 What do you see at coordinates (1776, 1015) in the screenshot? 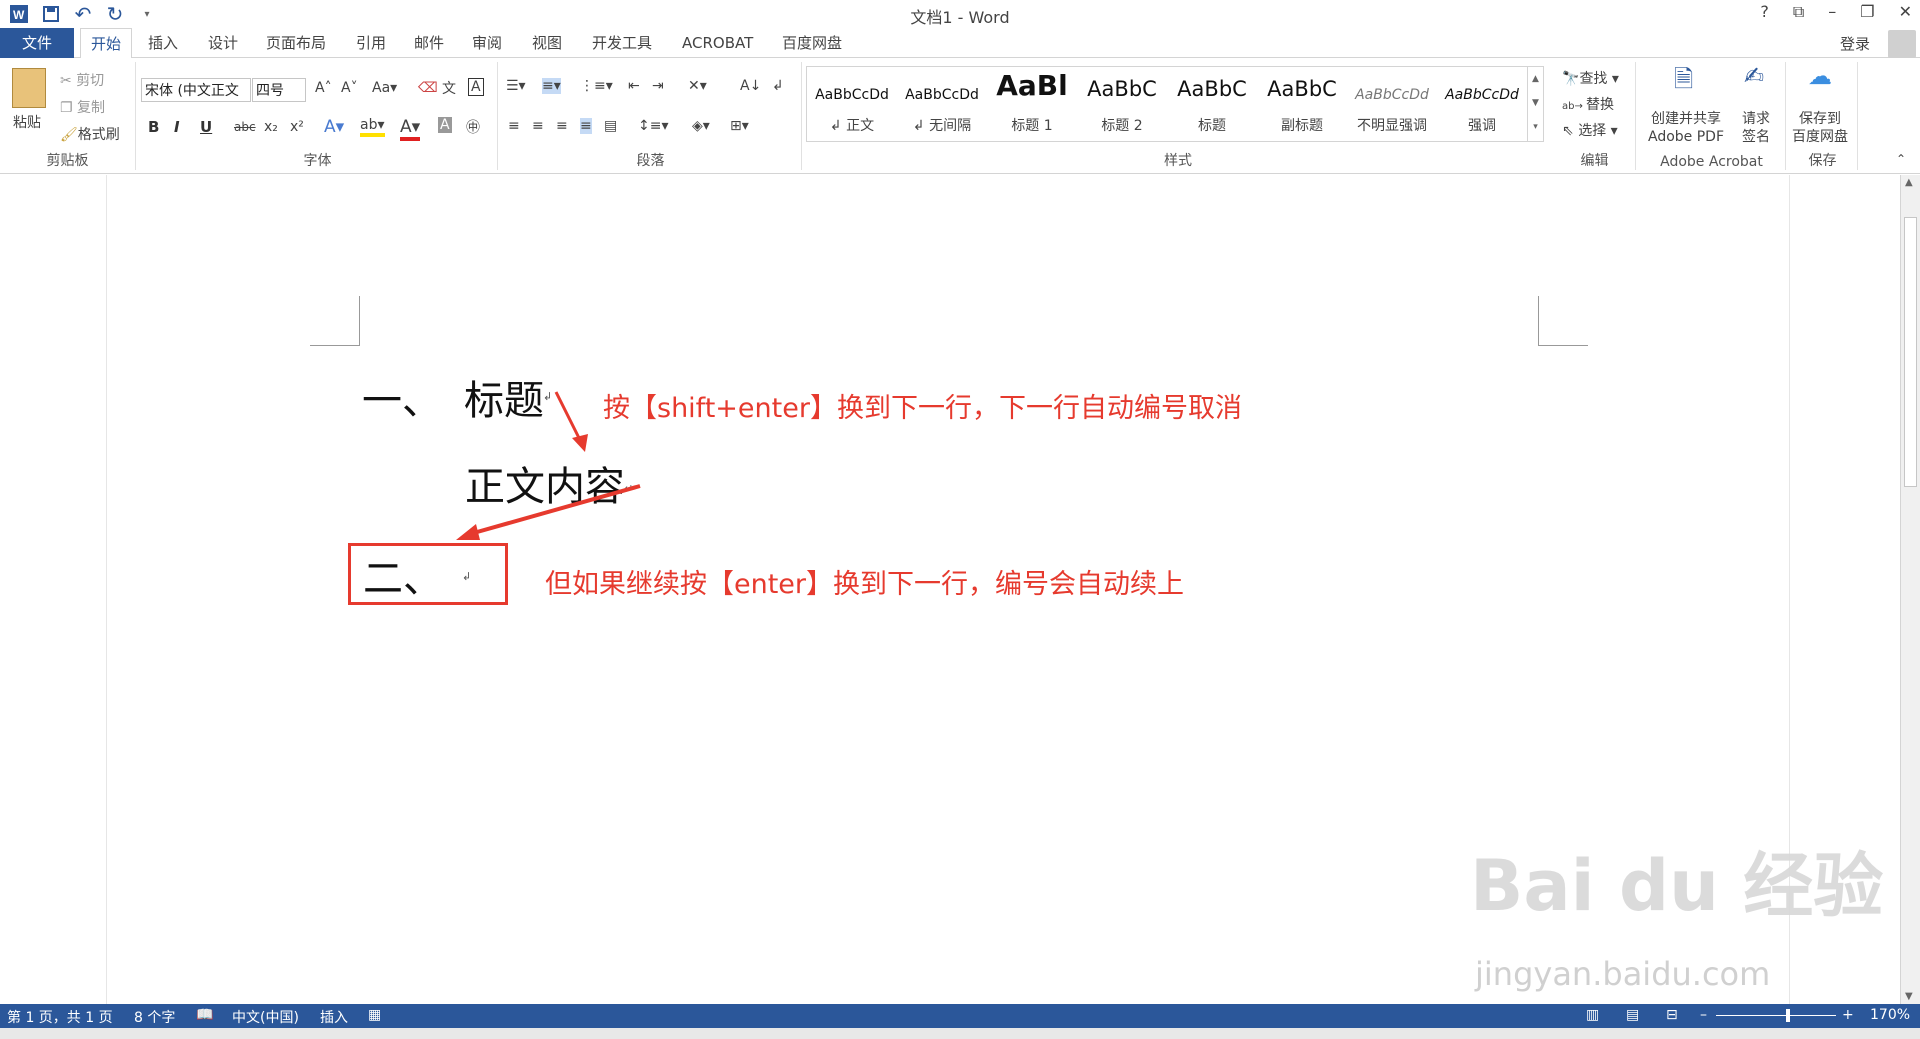
I see `zoom-slider` at bounding box center [1776, 1015].